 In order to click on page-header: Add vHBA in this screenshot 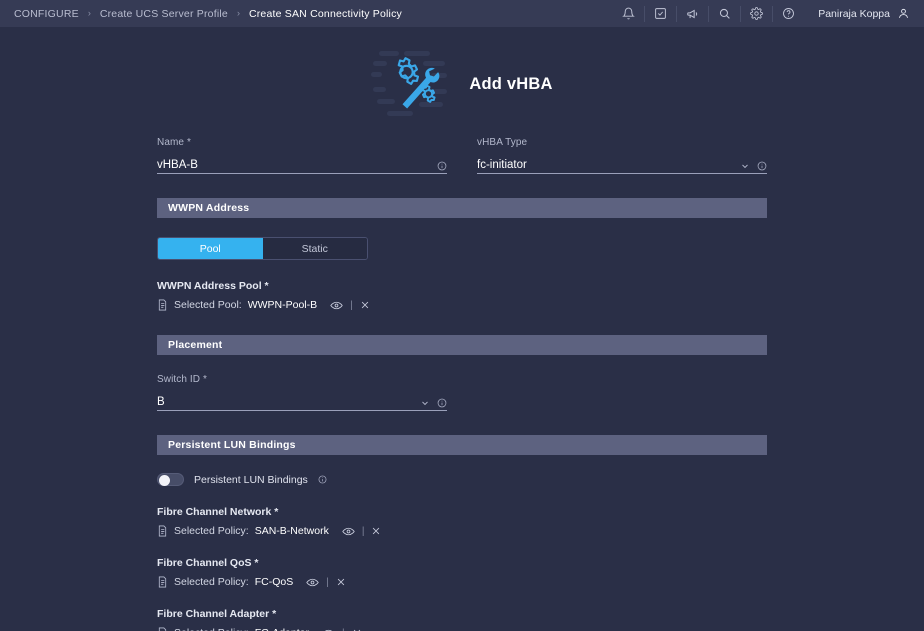, I will do `click(462, 84)`.